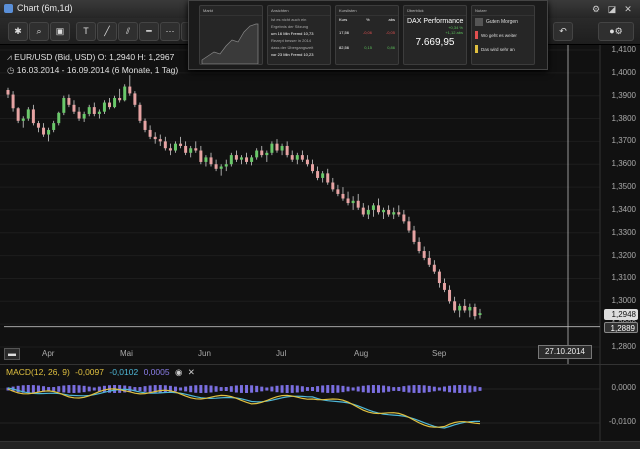  Describe the element at coordinates (503, 49) in the screenshot. I see `list-item: Das wird sehr an` at that location.